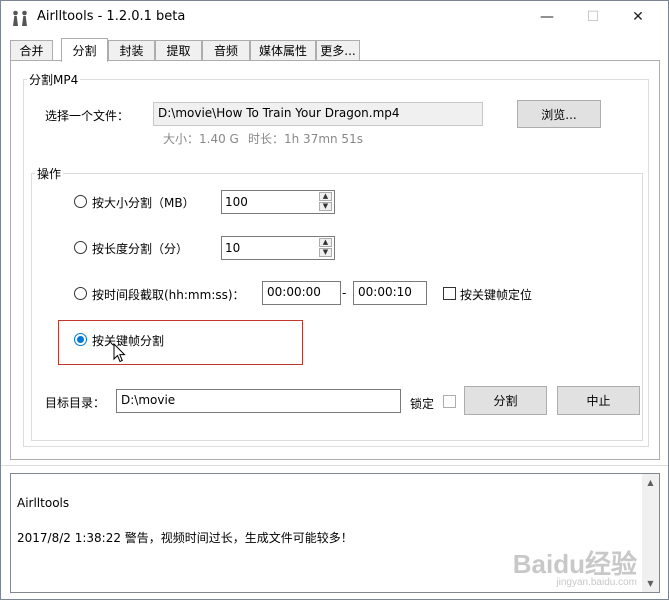 Image resolution: width=669 pixels, height=600 pixels. Describe the element at coordinates (278, 202) in the screenshot. I see `size-mb-stepper: 100 ▲ ▼` at that location.